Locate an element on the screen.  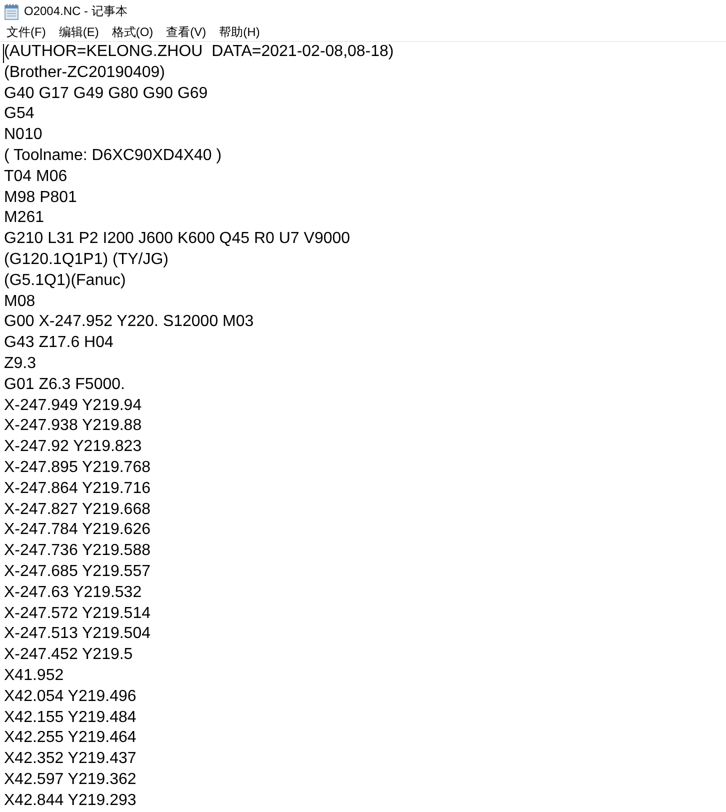
code-line: X-247.827 Y219.668 is located at coordinates (77, 510).